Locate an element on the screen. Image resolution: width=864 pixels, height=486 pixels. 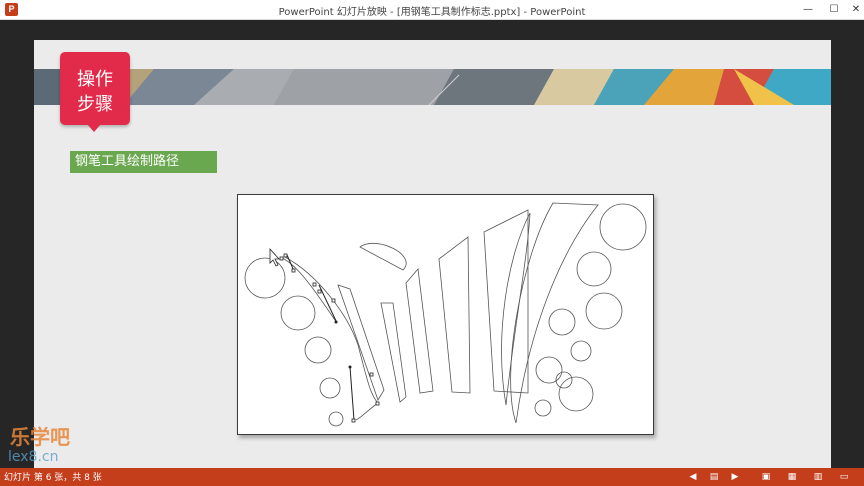
tag-pointer is located at coordinates (94, 128).